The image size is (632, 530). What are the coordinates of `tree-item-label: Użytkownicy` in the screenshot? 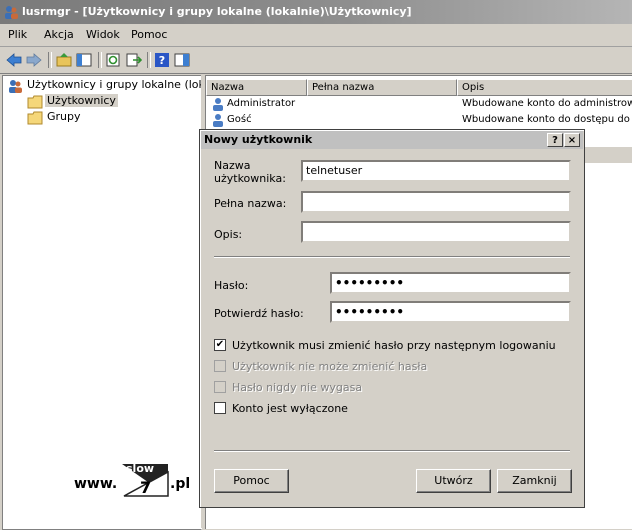 It's located at (81, 100).